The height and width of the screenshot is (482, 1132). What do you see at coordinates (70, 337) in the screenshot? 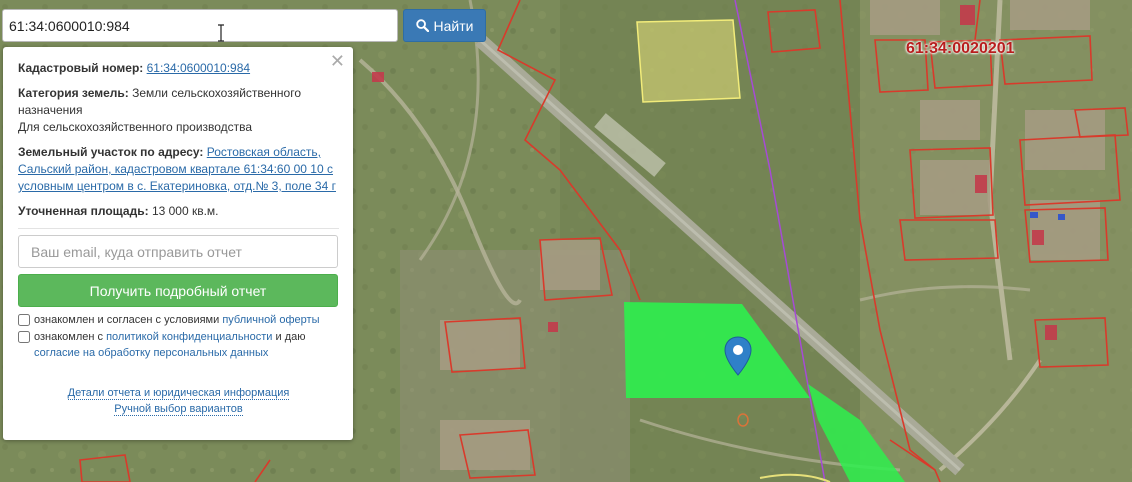
I see `privacy-consent-label: ознакомлен с` at bounding box center [70, 337].